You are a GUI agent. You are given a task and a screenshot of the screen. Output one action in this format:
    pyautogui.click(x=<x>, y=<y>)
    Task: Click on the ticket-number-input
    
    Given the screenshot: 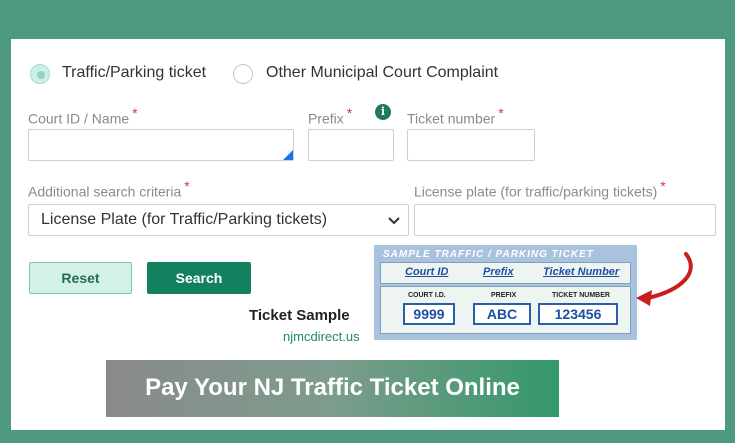 What is the action you would take?
    pyautogui.click(x=471, y=145)
    